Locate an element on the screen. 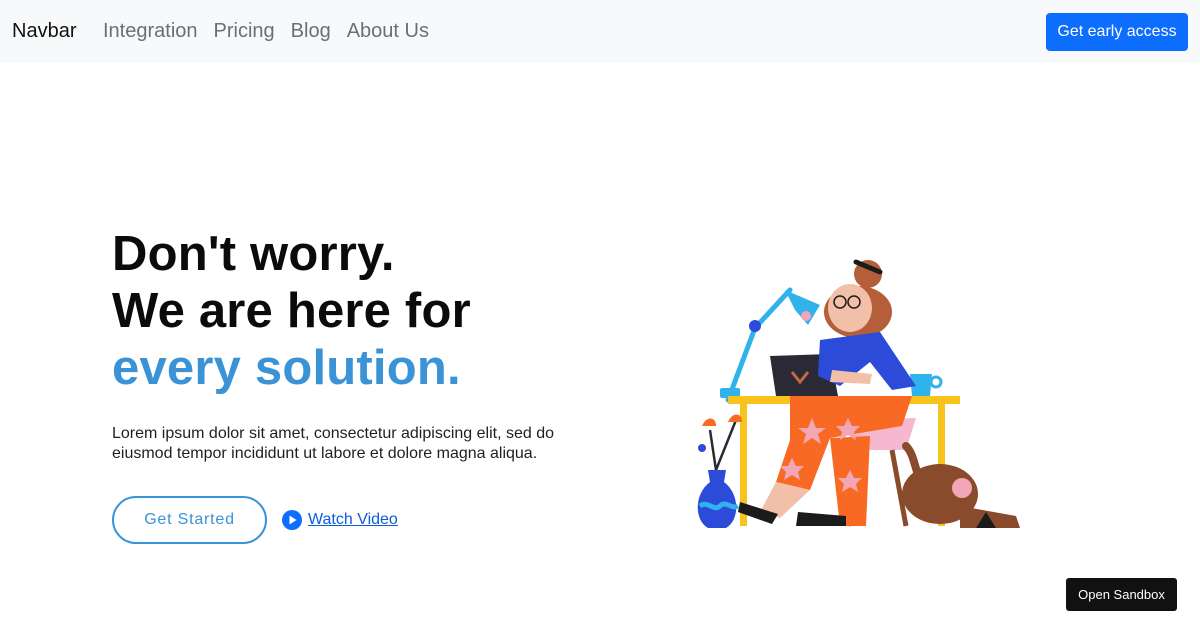 This screenshot has width=1200, height=630. nav-link-pricing: Pricing is located at coordinates (244, 31).